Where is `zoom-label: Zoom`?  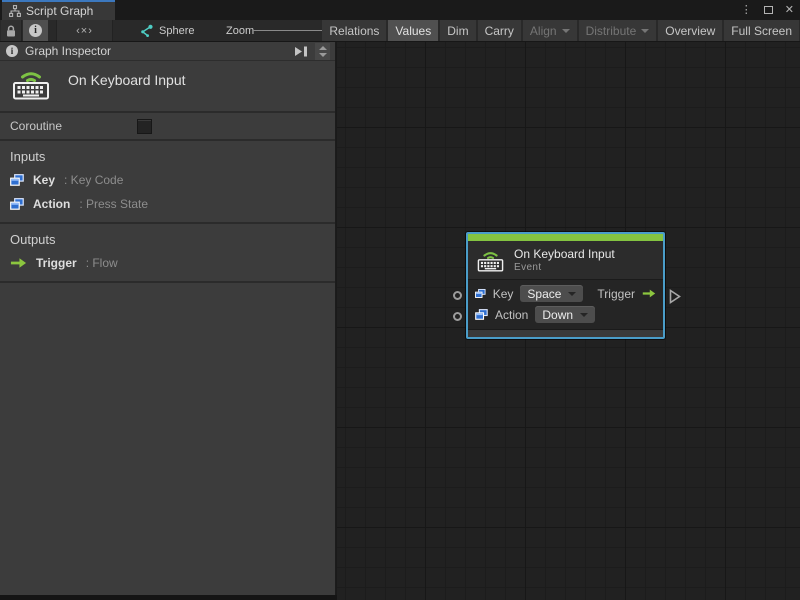
zoom-label: Zoom is located at coordinates (240, 31).